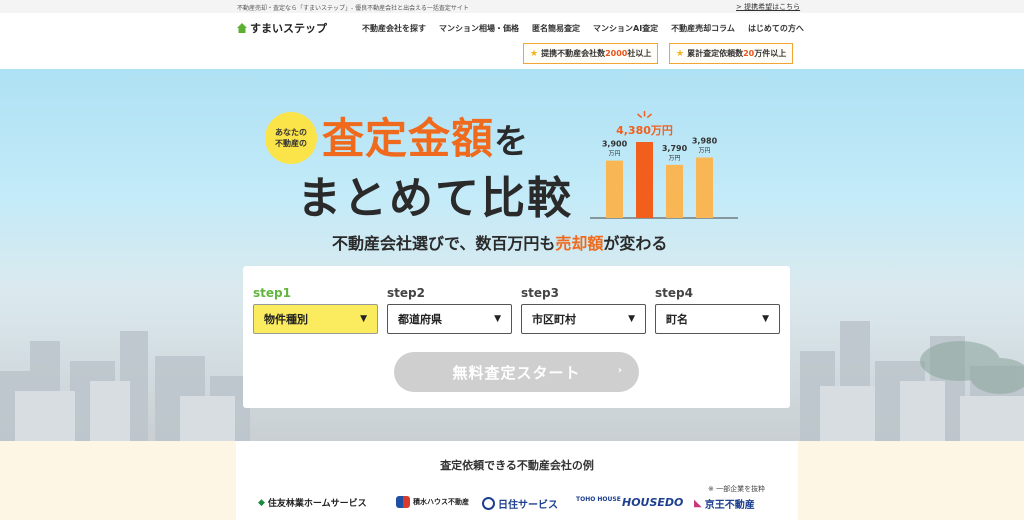 The width and height of the screenshot is (1024, 520). I want to click on prefecture-select: 都道府県 ▼, so click(449, 319).